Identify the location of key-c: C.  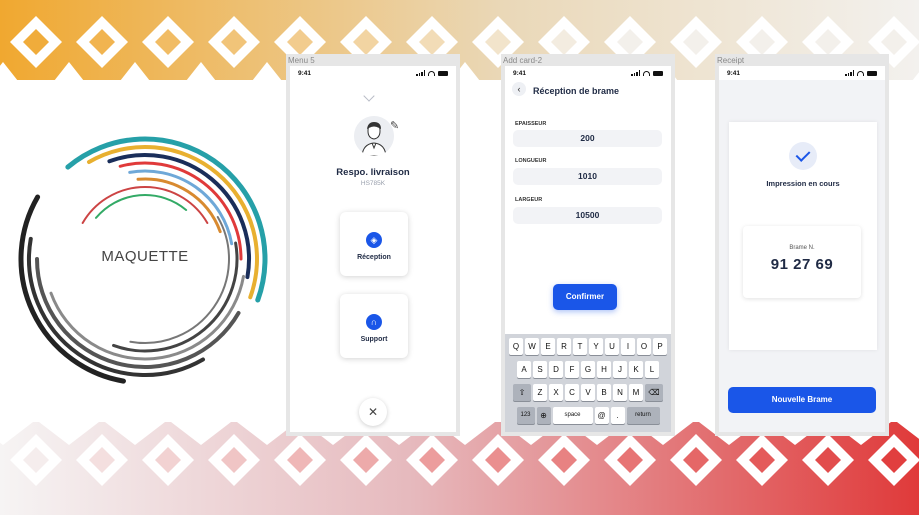
(572, 392).